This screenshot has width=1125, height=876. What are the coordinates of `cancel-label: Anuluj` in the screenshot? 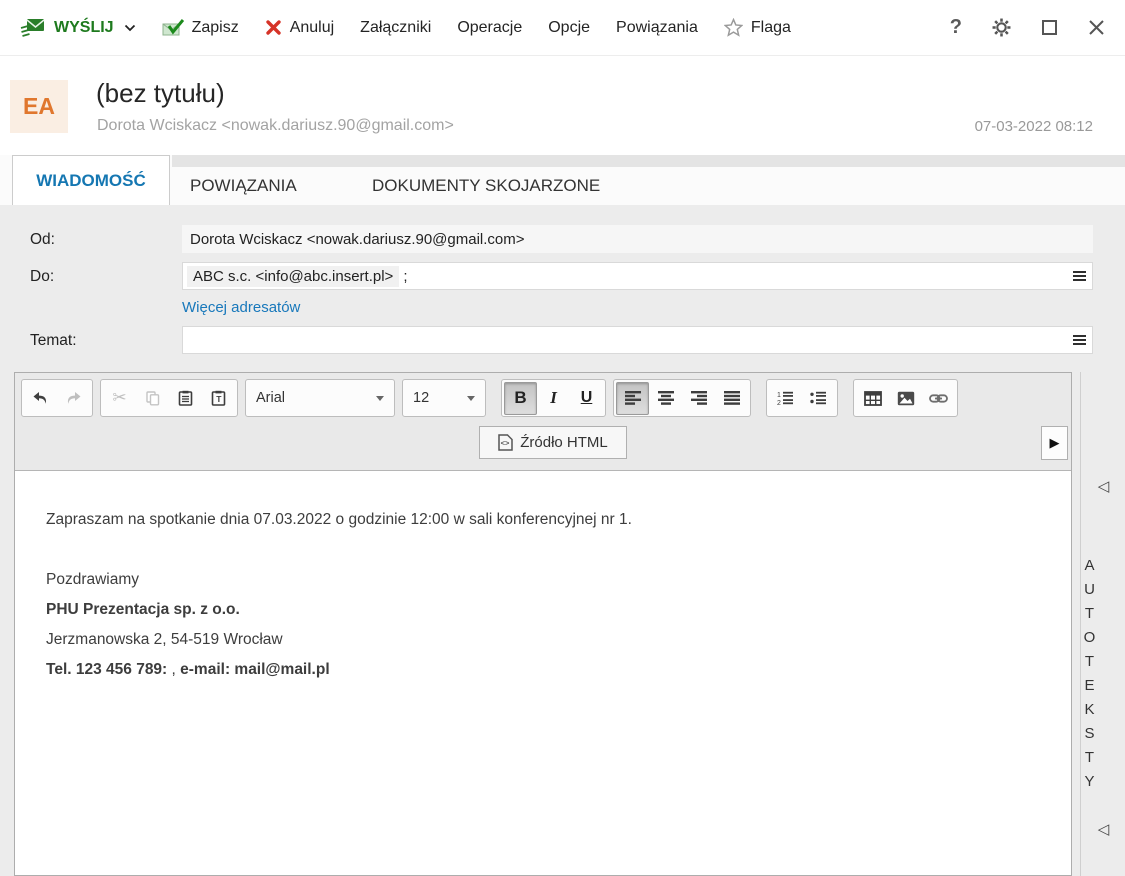 It's located at (312, 27).